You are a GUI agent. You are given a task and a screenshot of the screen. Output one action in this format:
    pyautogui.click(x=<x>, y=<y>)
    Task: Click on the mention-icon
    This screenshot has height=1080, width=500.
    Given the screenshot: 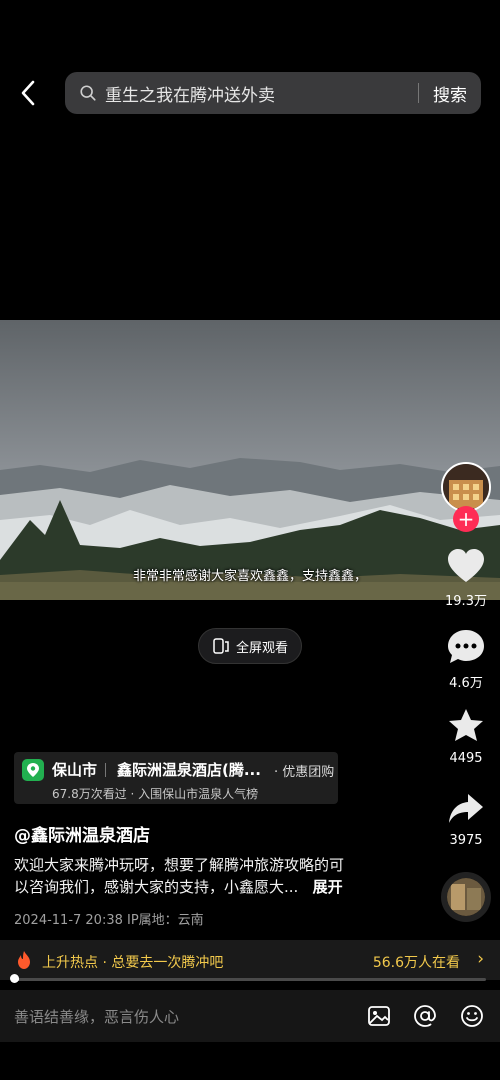 What is the action you would take?
    pyautogui.click(x=425, y=1016)
    